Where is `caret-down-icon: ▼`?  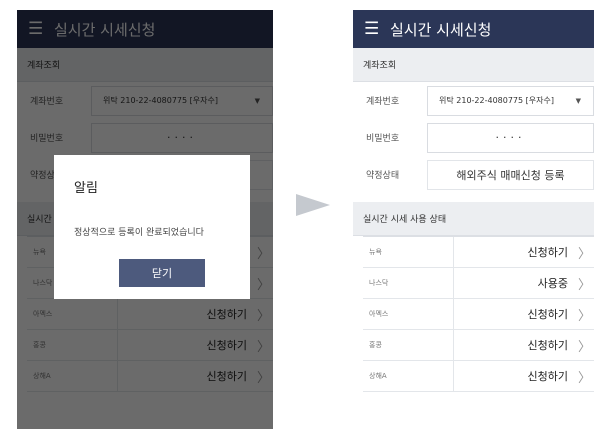
caret-down-icon: ▼ is located at coordinates (578, 100).